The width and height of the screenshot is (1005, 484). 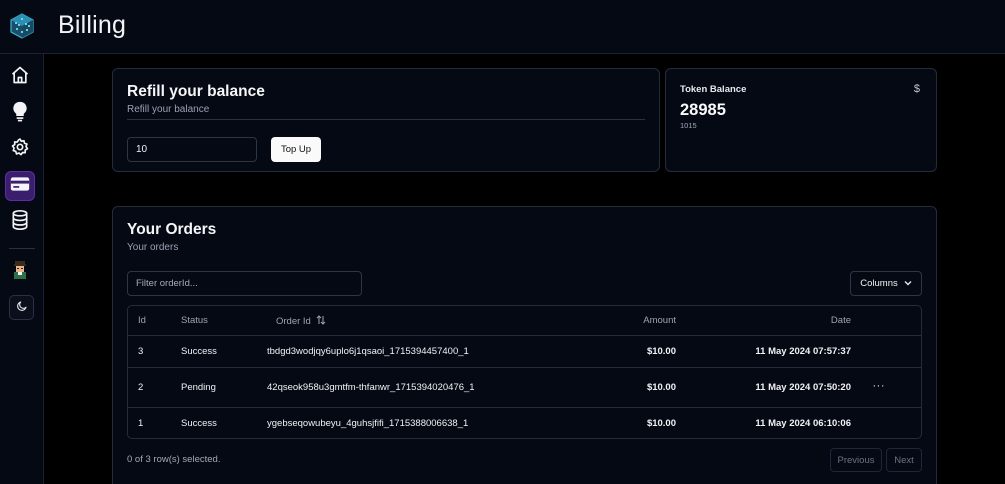 I want to click on moon-icon, so click(x=22, y=308).